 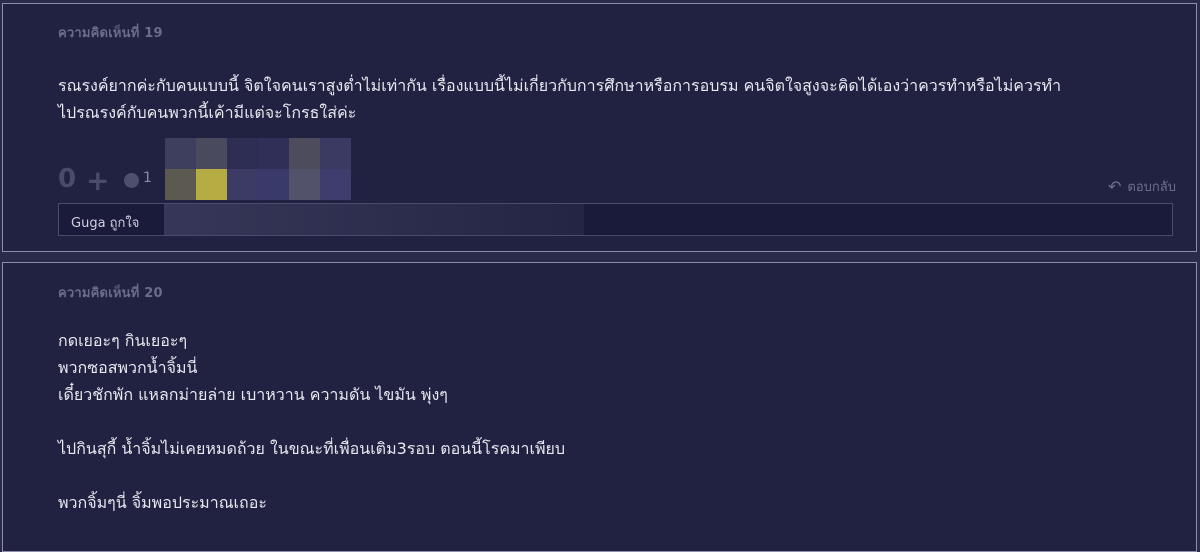 What do you see at coordinates (123, 340) in the screenshot?
I see `comment-line: กดเยอะๆ กินเยอะๆ` at bounding box center [123, 340].